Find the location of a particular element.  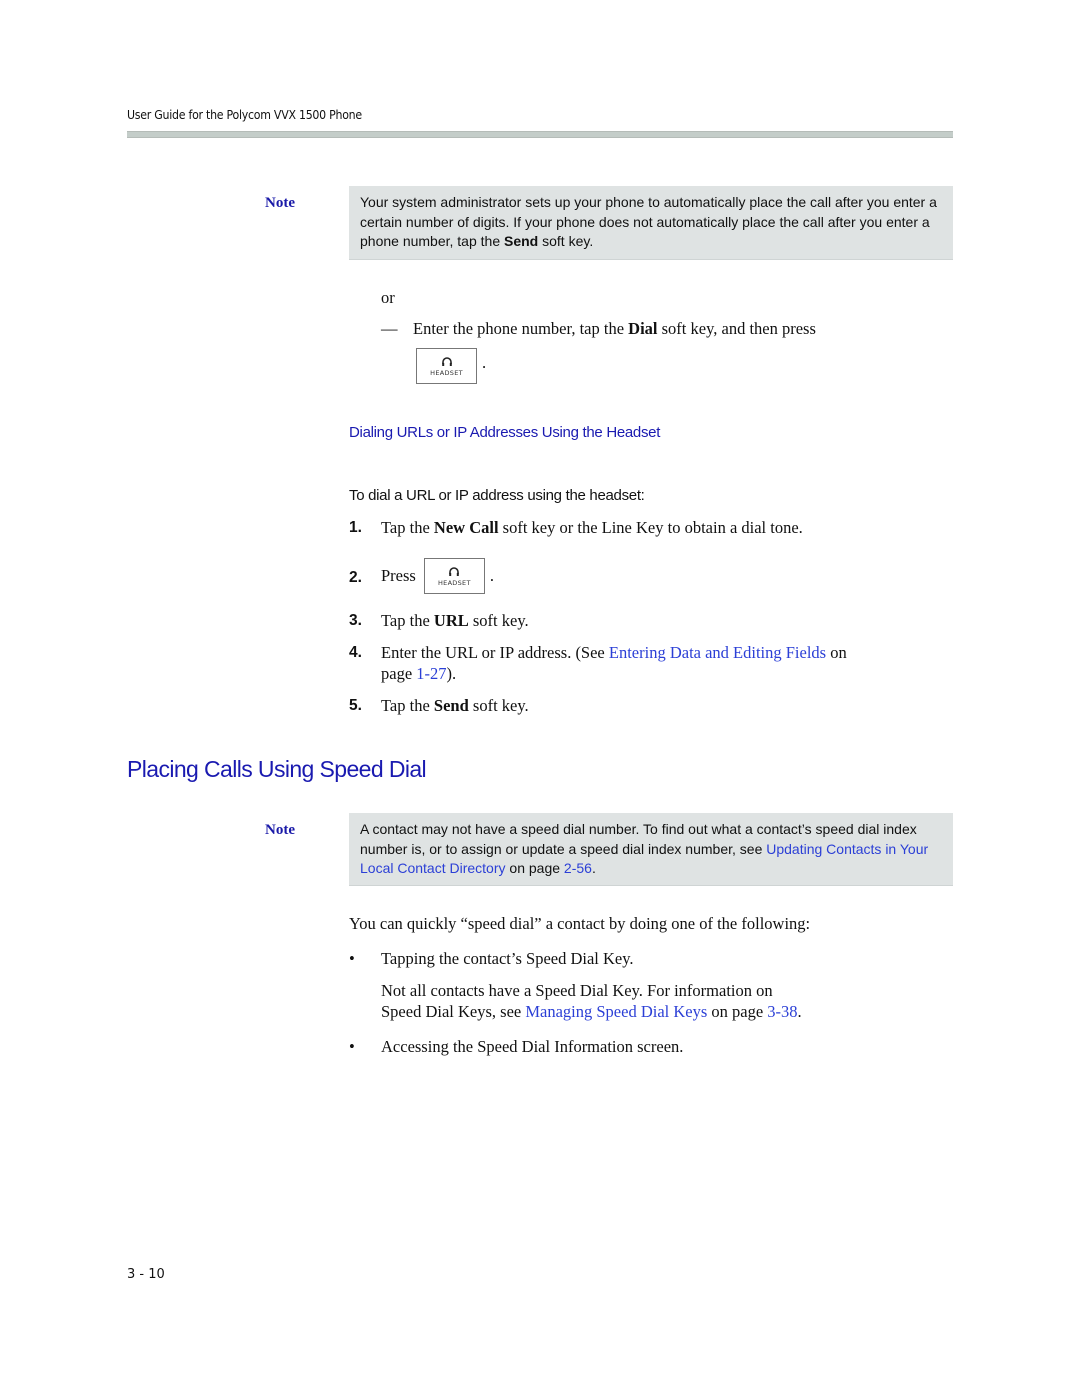

step-text: Tap the URL soft key. is located at coordinates (455, 621).